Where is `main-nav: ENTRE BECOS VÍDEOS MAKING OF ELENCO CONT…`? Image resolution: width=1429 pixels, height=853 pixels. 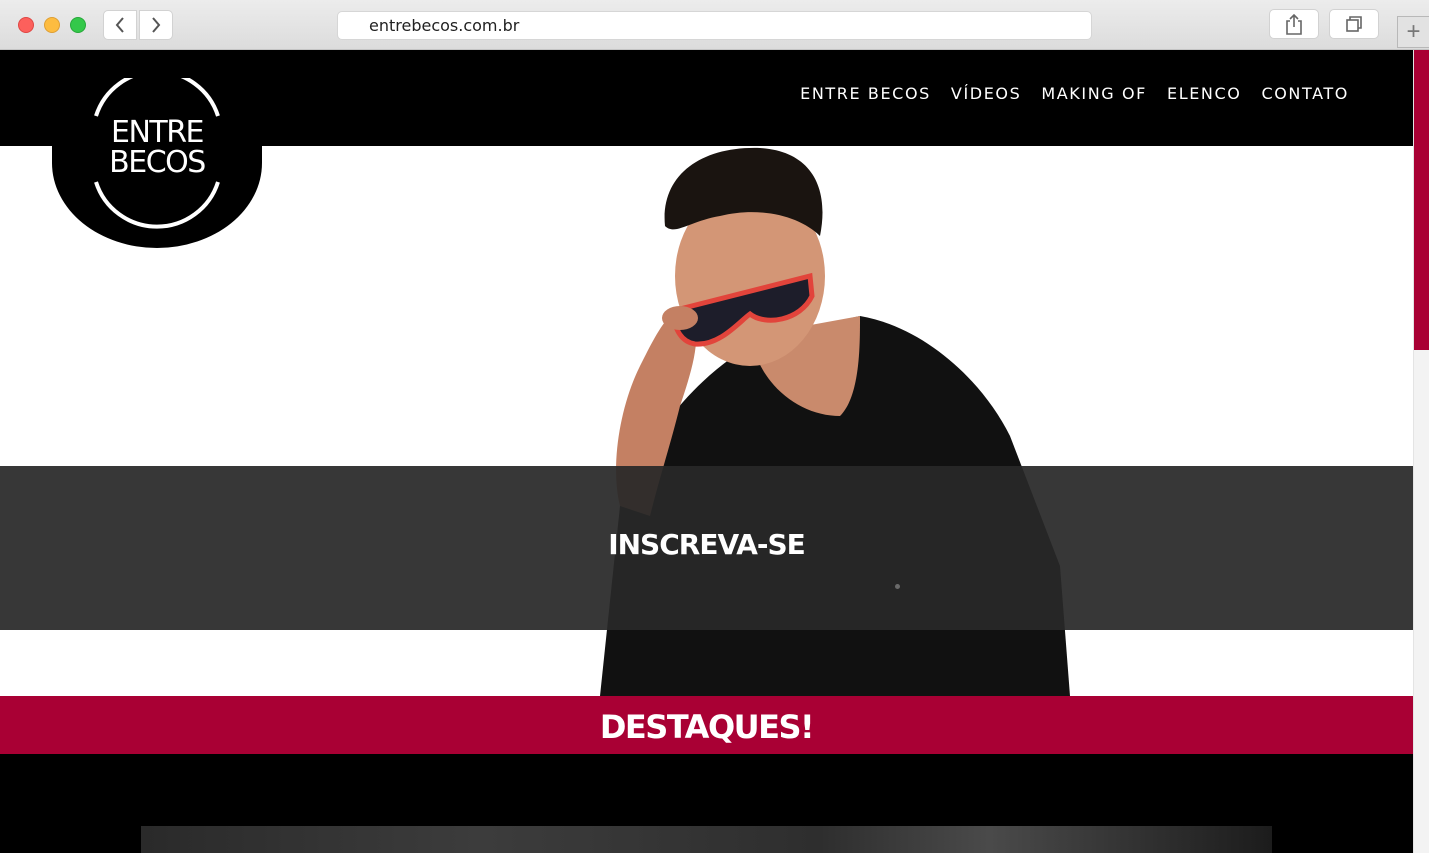 main-nav: ENTRE BECOS VÍDEOS MAKING OF ELENCO CONT… is located at coordinates (1064, 93).